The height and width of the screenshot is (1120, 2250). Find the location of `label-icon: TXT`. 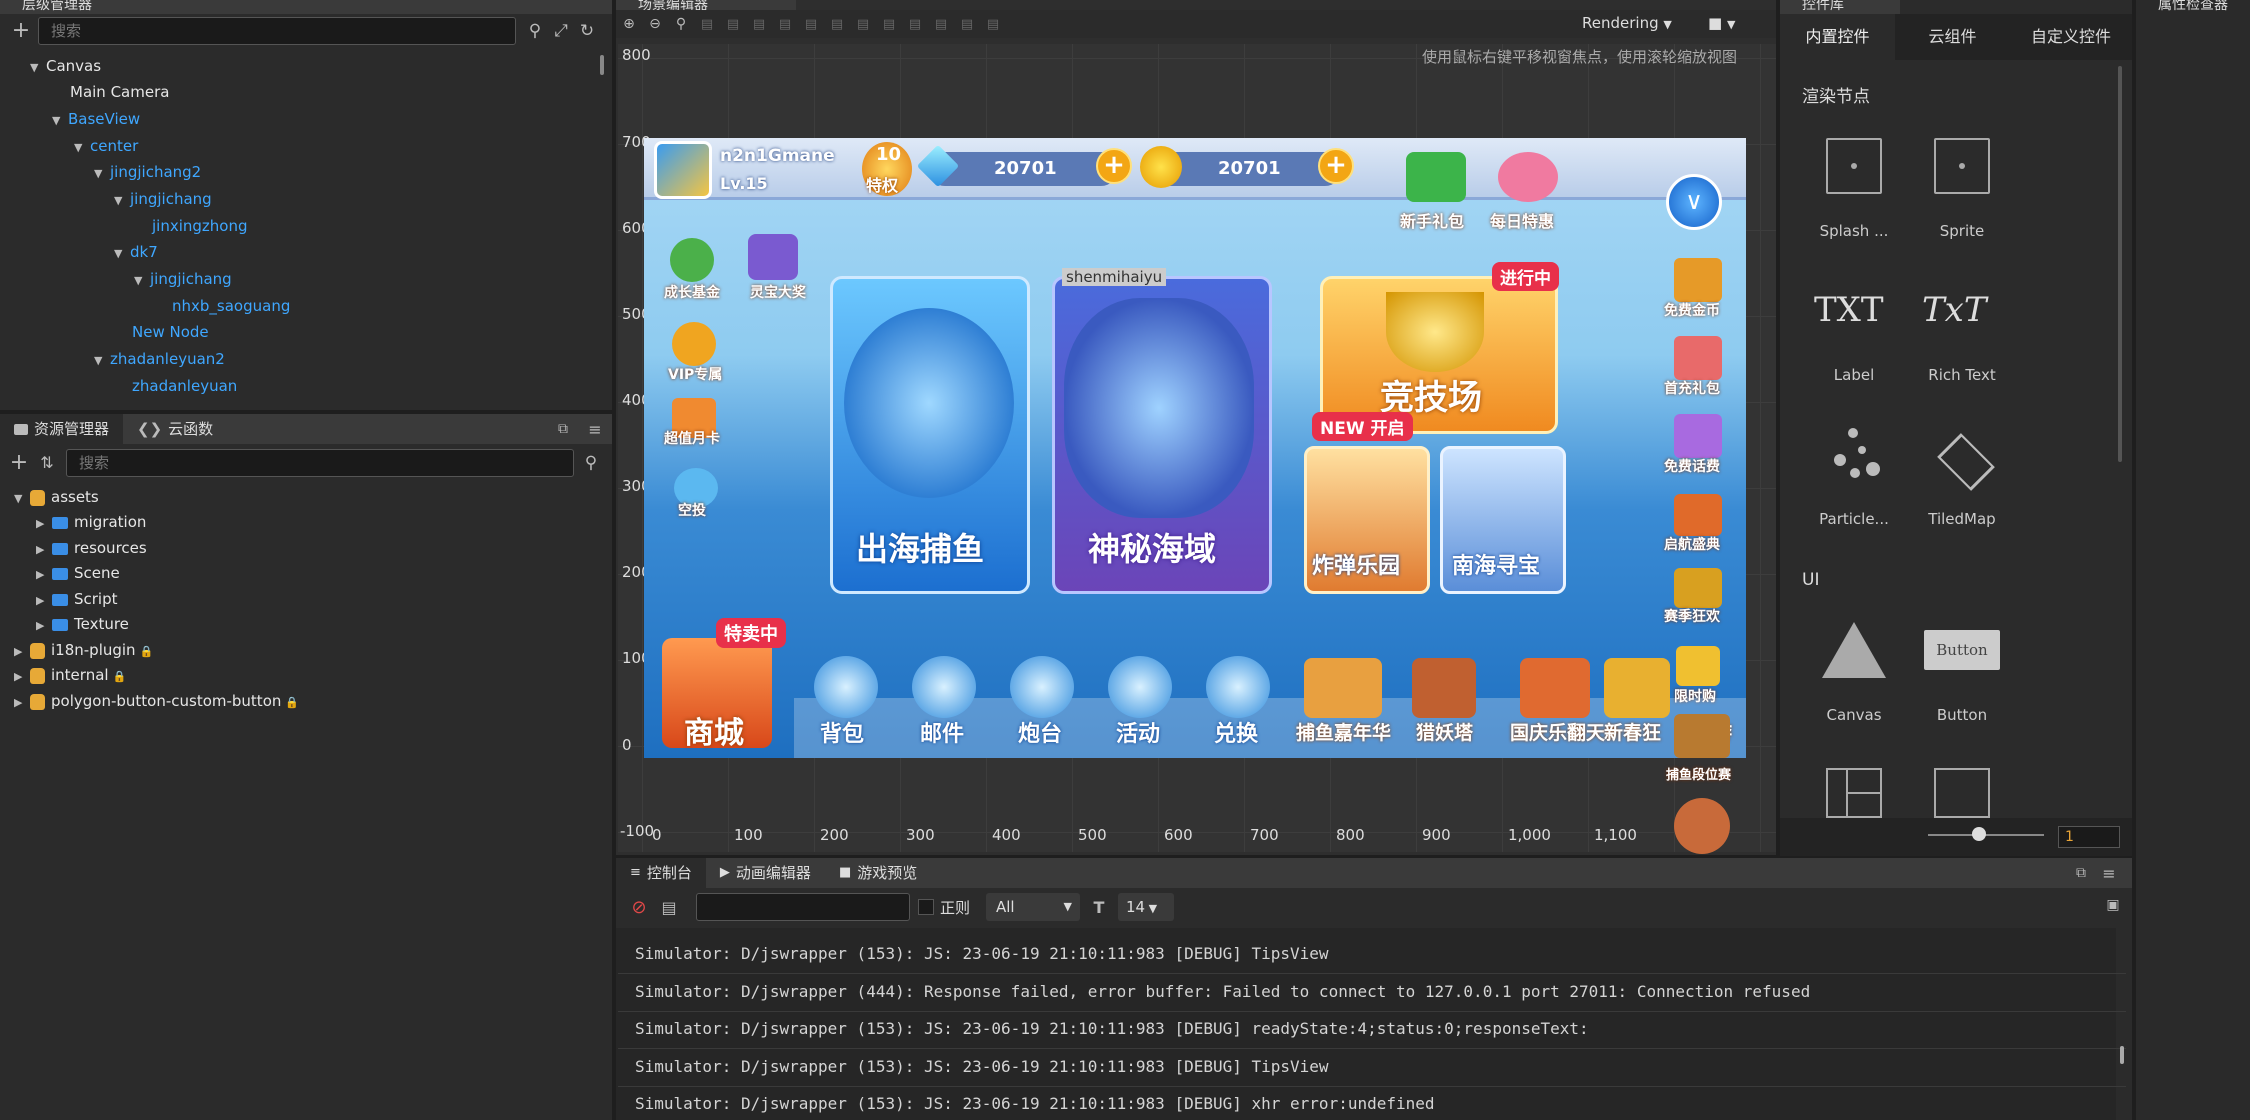

label-icon: TXT is located at coordinates (1849, 310).